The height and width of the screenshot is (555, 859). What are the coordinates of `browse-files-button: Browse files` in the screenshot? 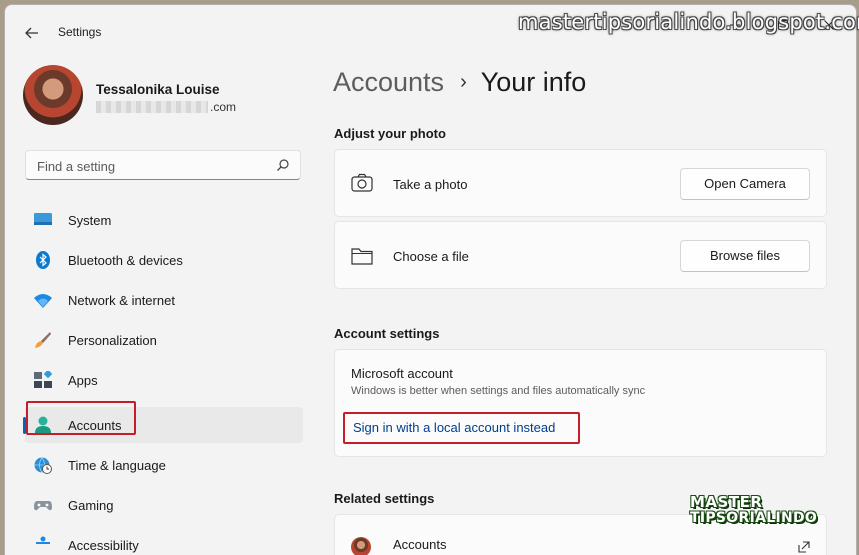 It's located at (745, 256).